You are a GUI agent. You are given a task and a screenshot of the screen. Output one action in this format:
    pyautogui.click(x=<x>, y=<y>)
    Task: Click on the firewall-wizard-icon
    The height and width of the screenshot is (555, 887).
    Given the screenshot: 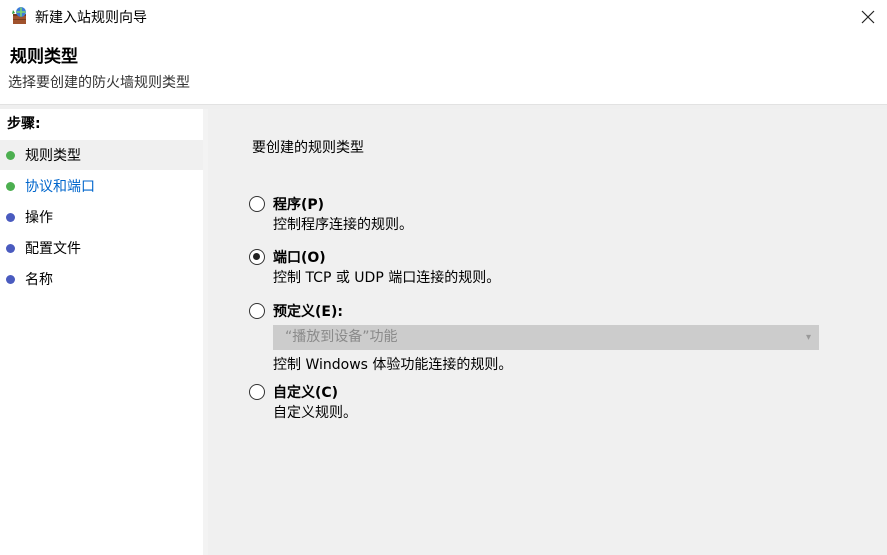 What is the action you would take?
    pyautogui.click(x=19, y=15)
    